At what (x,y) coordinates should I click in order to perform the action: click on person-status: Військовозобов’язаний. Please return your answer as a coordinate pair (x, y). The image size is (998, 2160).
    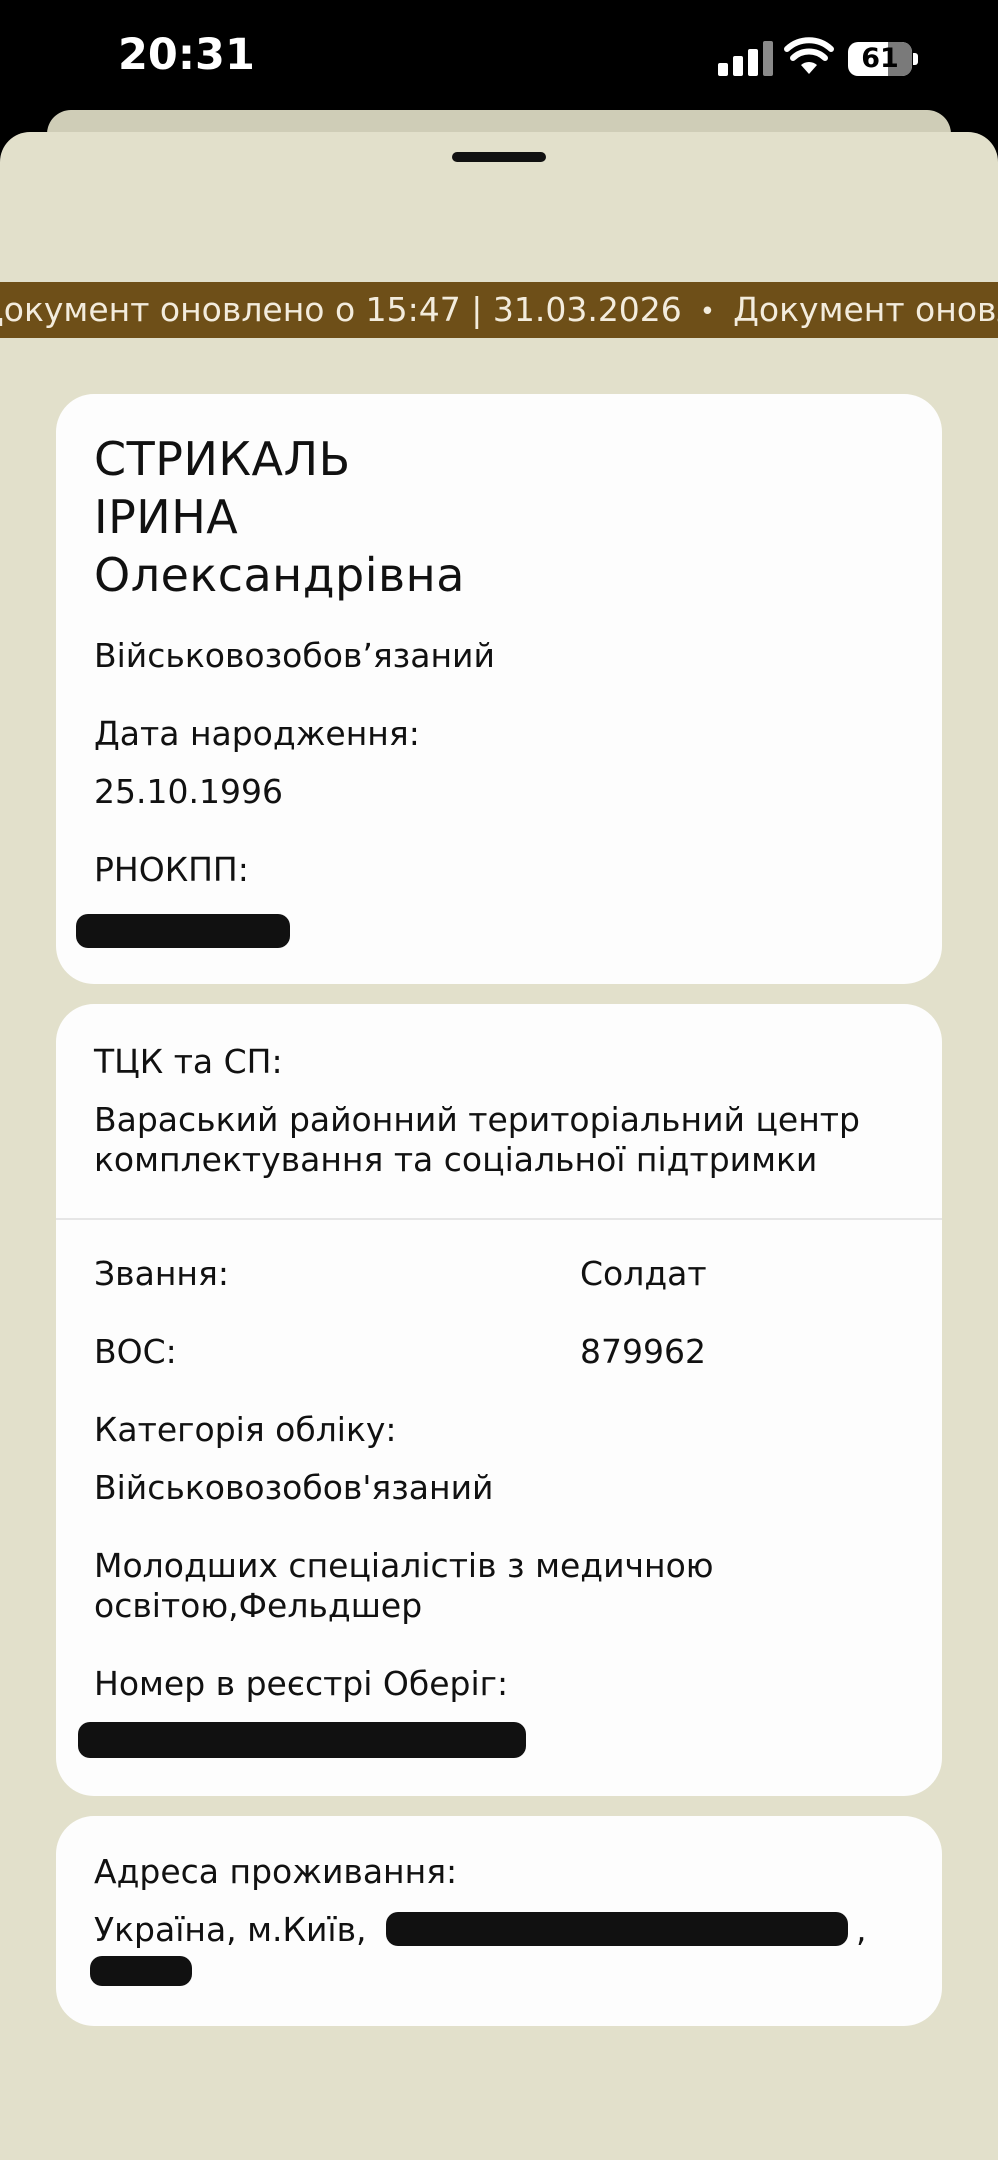
    Looking at the image, I should click on (294, 655).